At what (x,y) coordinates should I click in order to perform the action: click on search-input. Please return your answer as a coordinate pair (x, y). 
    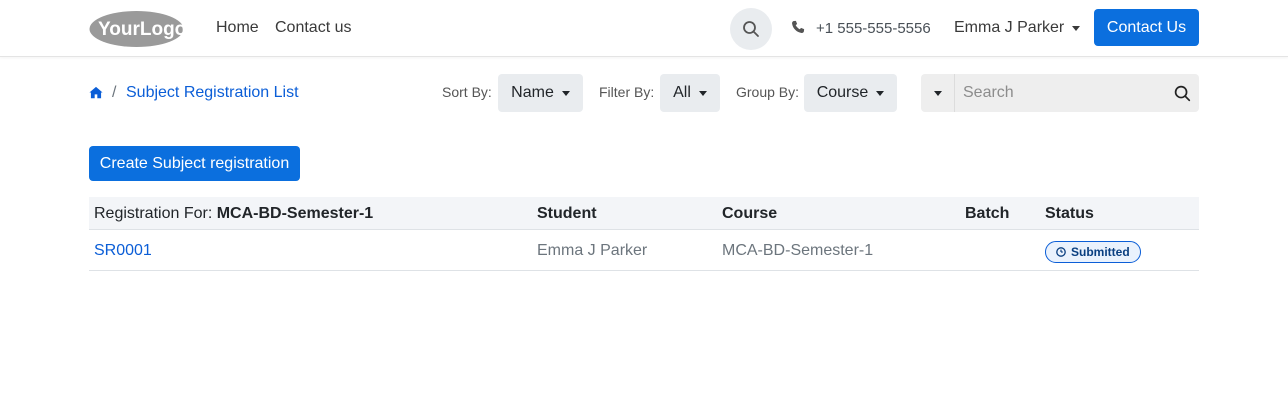
    Looking at the image, I should click on (1060, 93).